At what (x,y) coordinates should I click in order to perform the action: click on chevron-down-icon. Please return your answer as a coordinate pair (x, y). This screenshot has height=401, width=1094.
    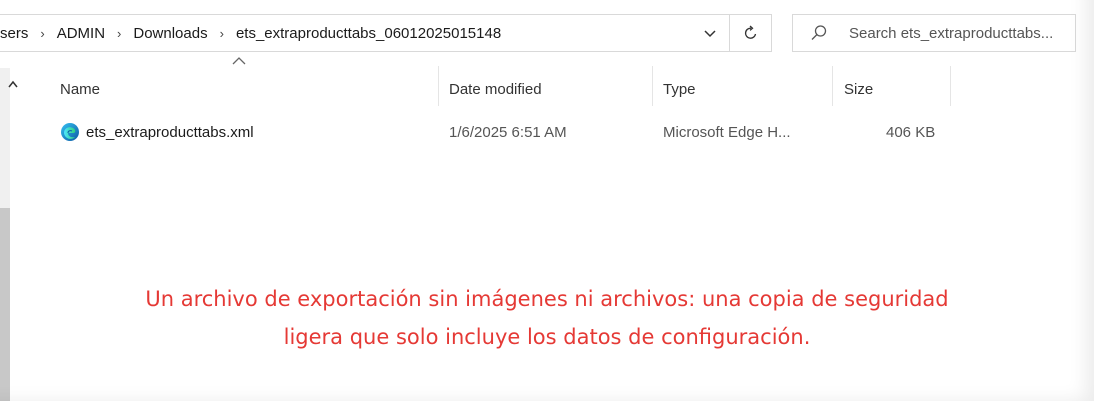
    Looking at the image, I should click on (710, 34).